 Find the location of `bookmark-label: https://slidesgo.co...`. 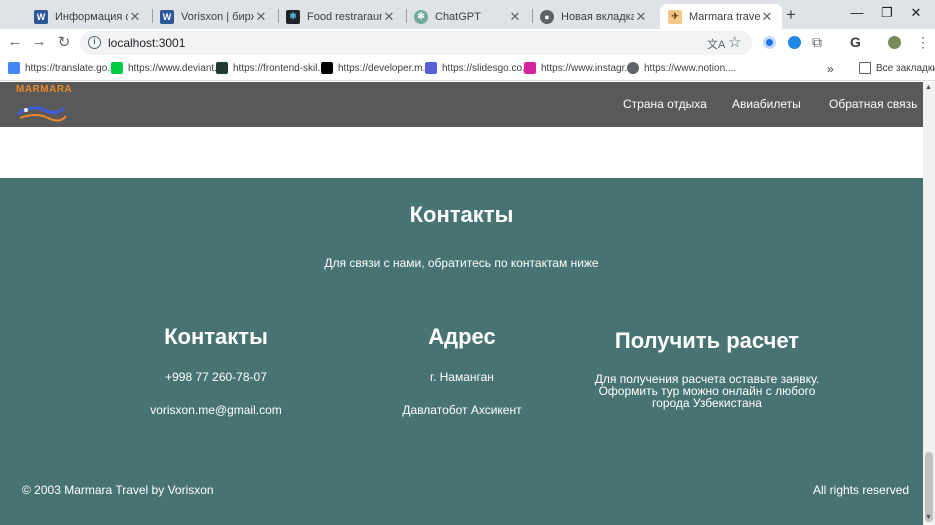

bookmark-label: https://slidesgo.co... is located at coordinates (486, 68).